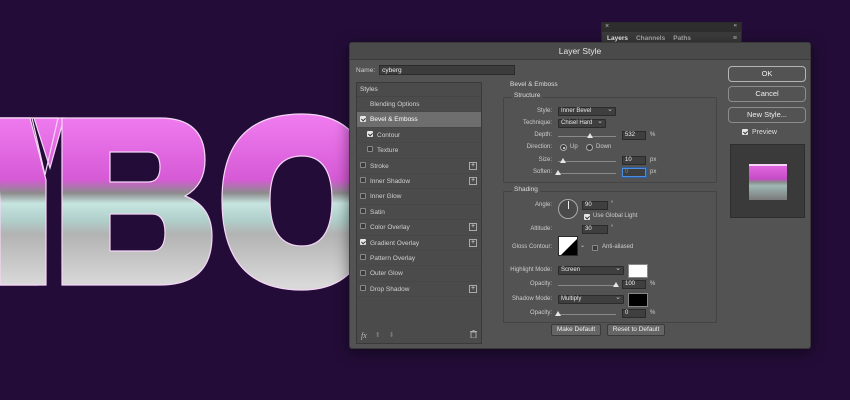 The height and width of the screenshot is (400, 850). I want to click on make-default-button: Make Default, so click(576, 330).